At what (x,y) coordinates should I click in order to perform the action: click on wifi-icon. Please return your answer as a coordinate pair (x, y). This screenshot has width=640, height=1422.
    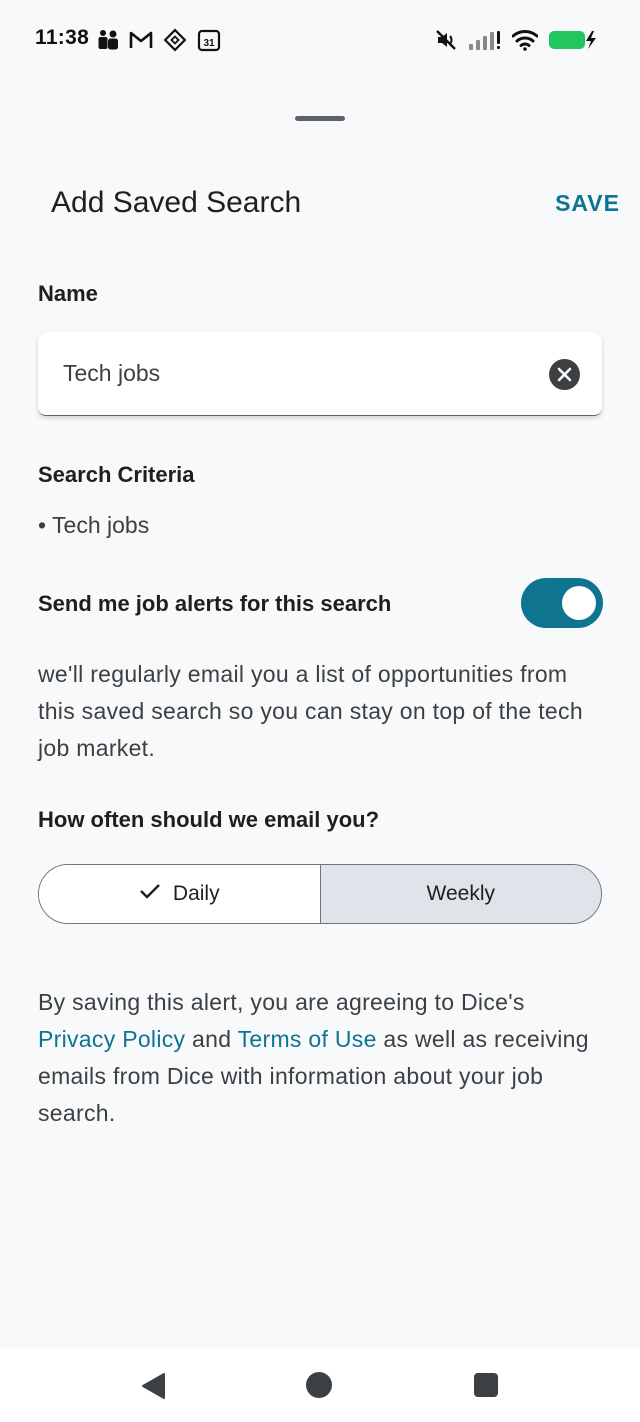
    Looking at the image, I should click on (525, 40).